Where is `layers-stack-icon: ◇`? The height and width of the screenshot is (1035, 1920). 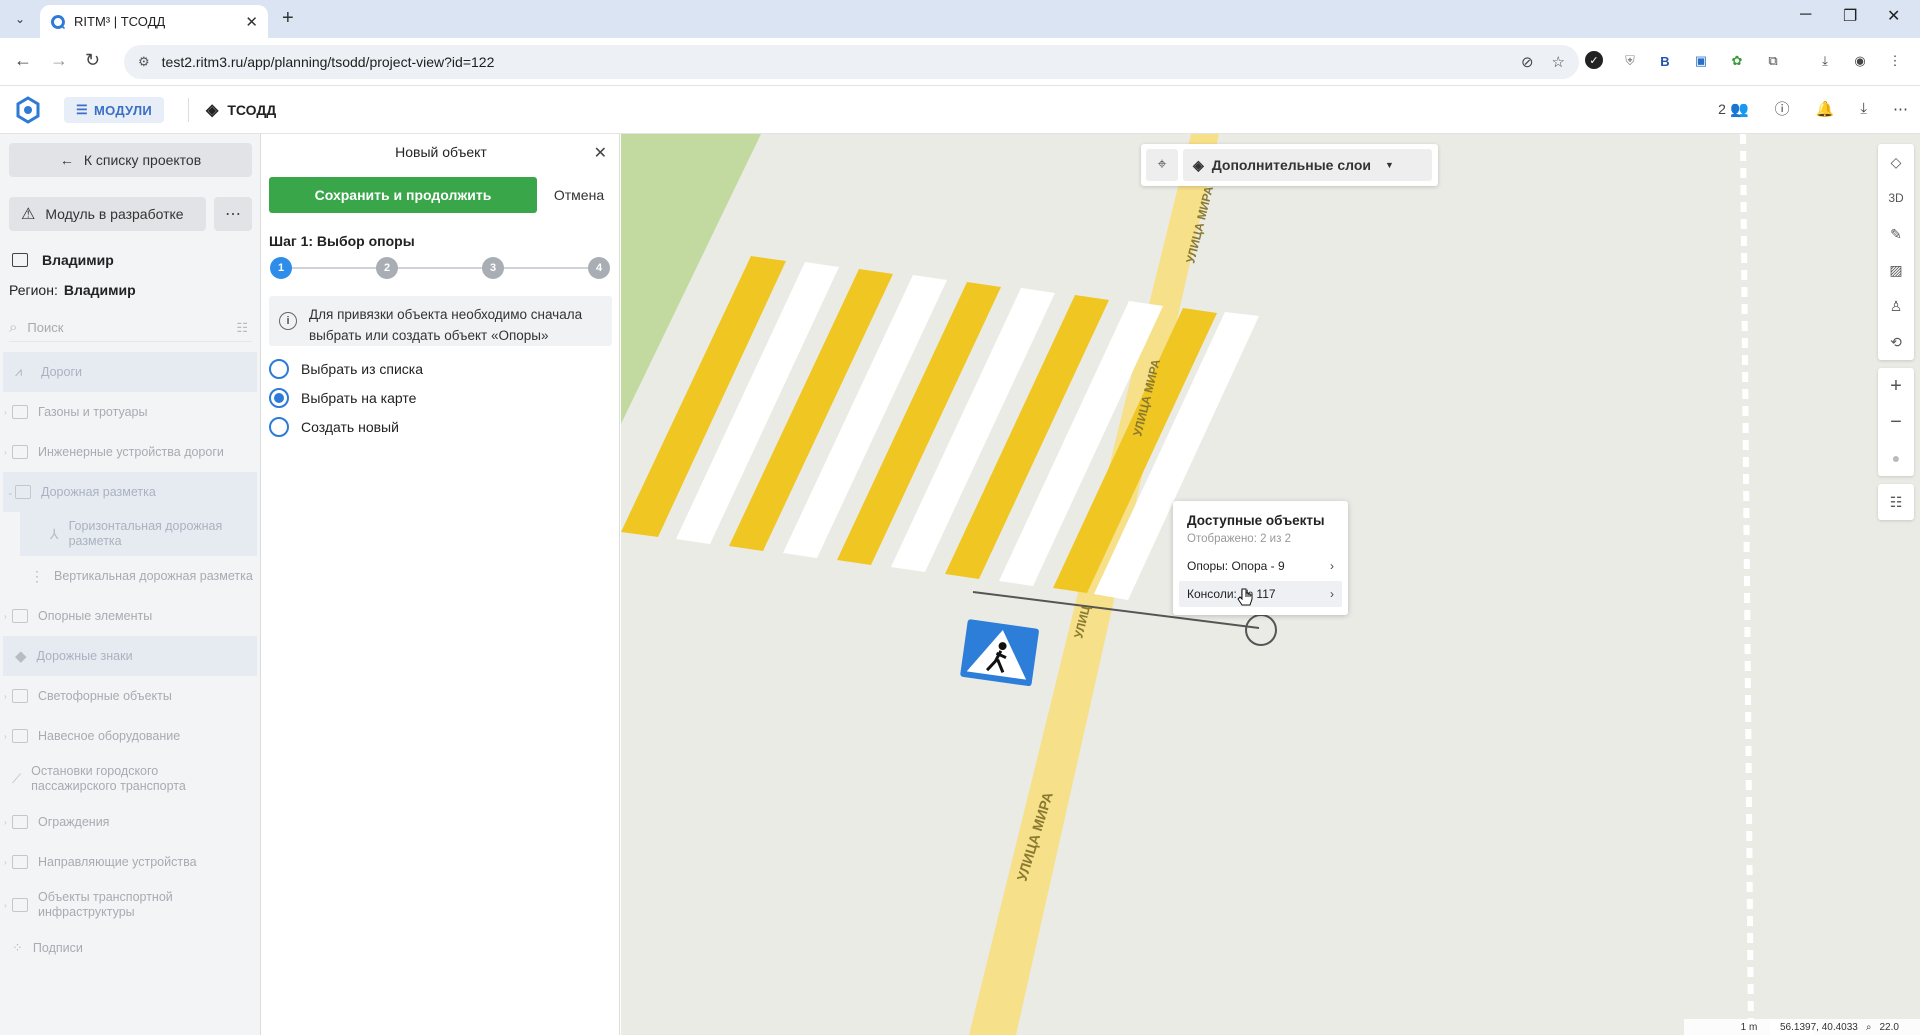 layers-stack-icon: ◇ is located at coordinates (1896, 162).